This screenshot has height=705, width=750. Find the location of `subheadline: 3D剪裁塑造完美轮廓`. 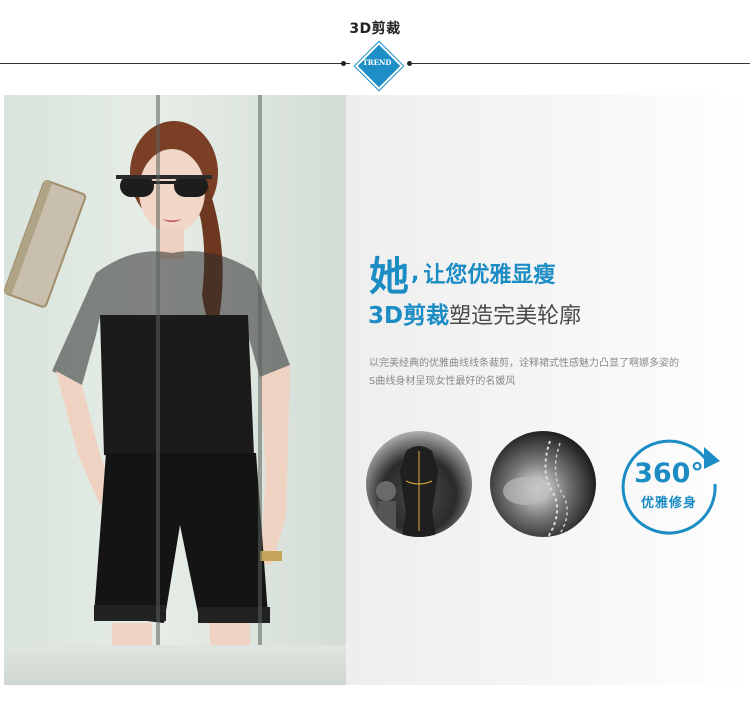

subheadline: 3D剪裁塑造完美轮廓 is located at coordinates (474, 313).